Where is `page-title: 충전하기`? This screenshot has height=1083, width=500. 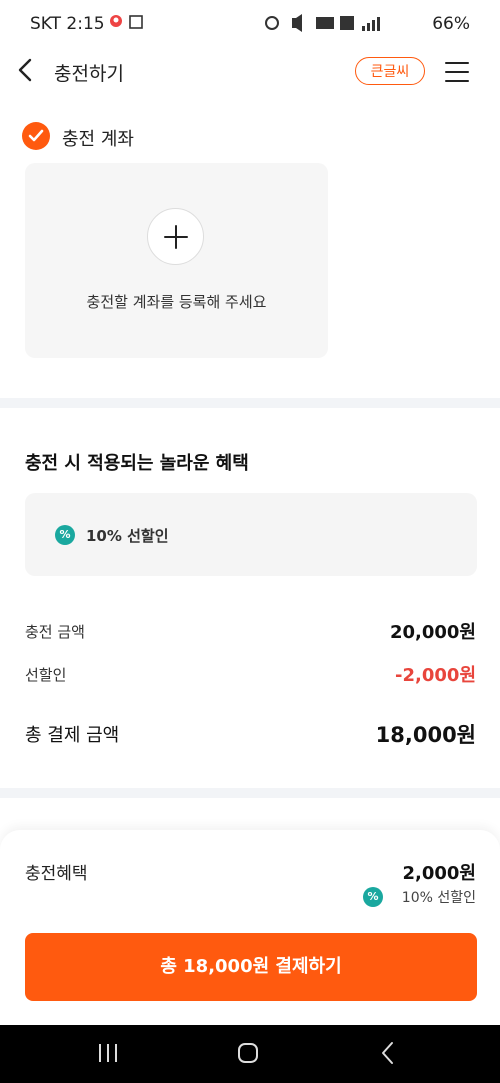
page-title: 충전하기 is located at coordinates (89, 74).